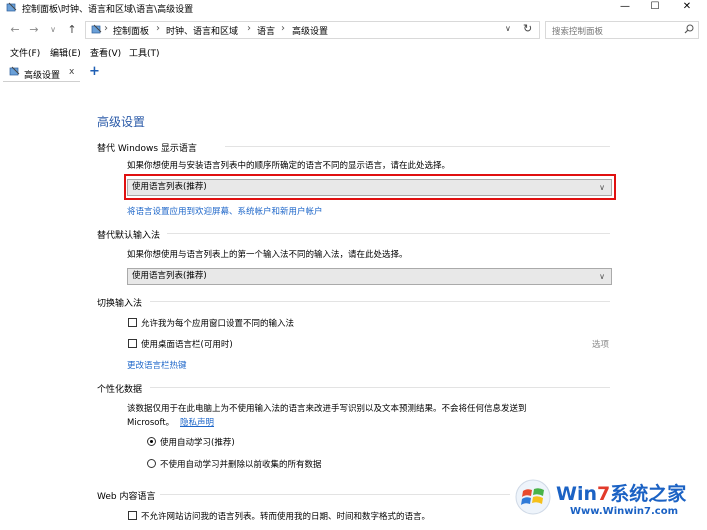 The height and width of the screenshot is (530, 707). What do you see at coordinates (41, 81) in the screenshot?
I see `tab-underline` at bounding box center [41, 81].